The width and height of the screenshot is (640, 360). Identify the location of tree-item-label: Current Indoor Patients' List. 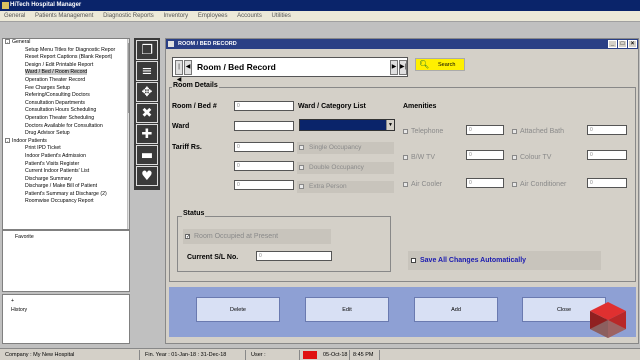
(57, 171).